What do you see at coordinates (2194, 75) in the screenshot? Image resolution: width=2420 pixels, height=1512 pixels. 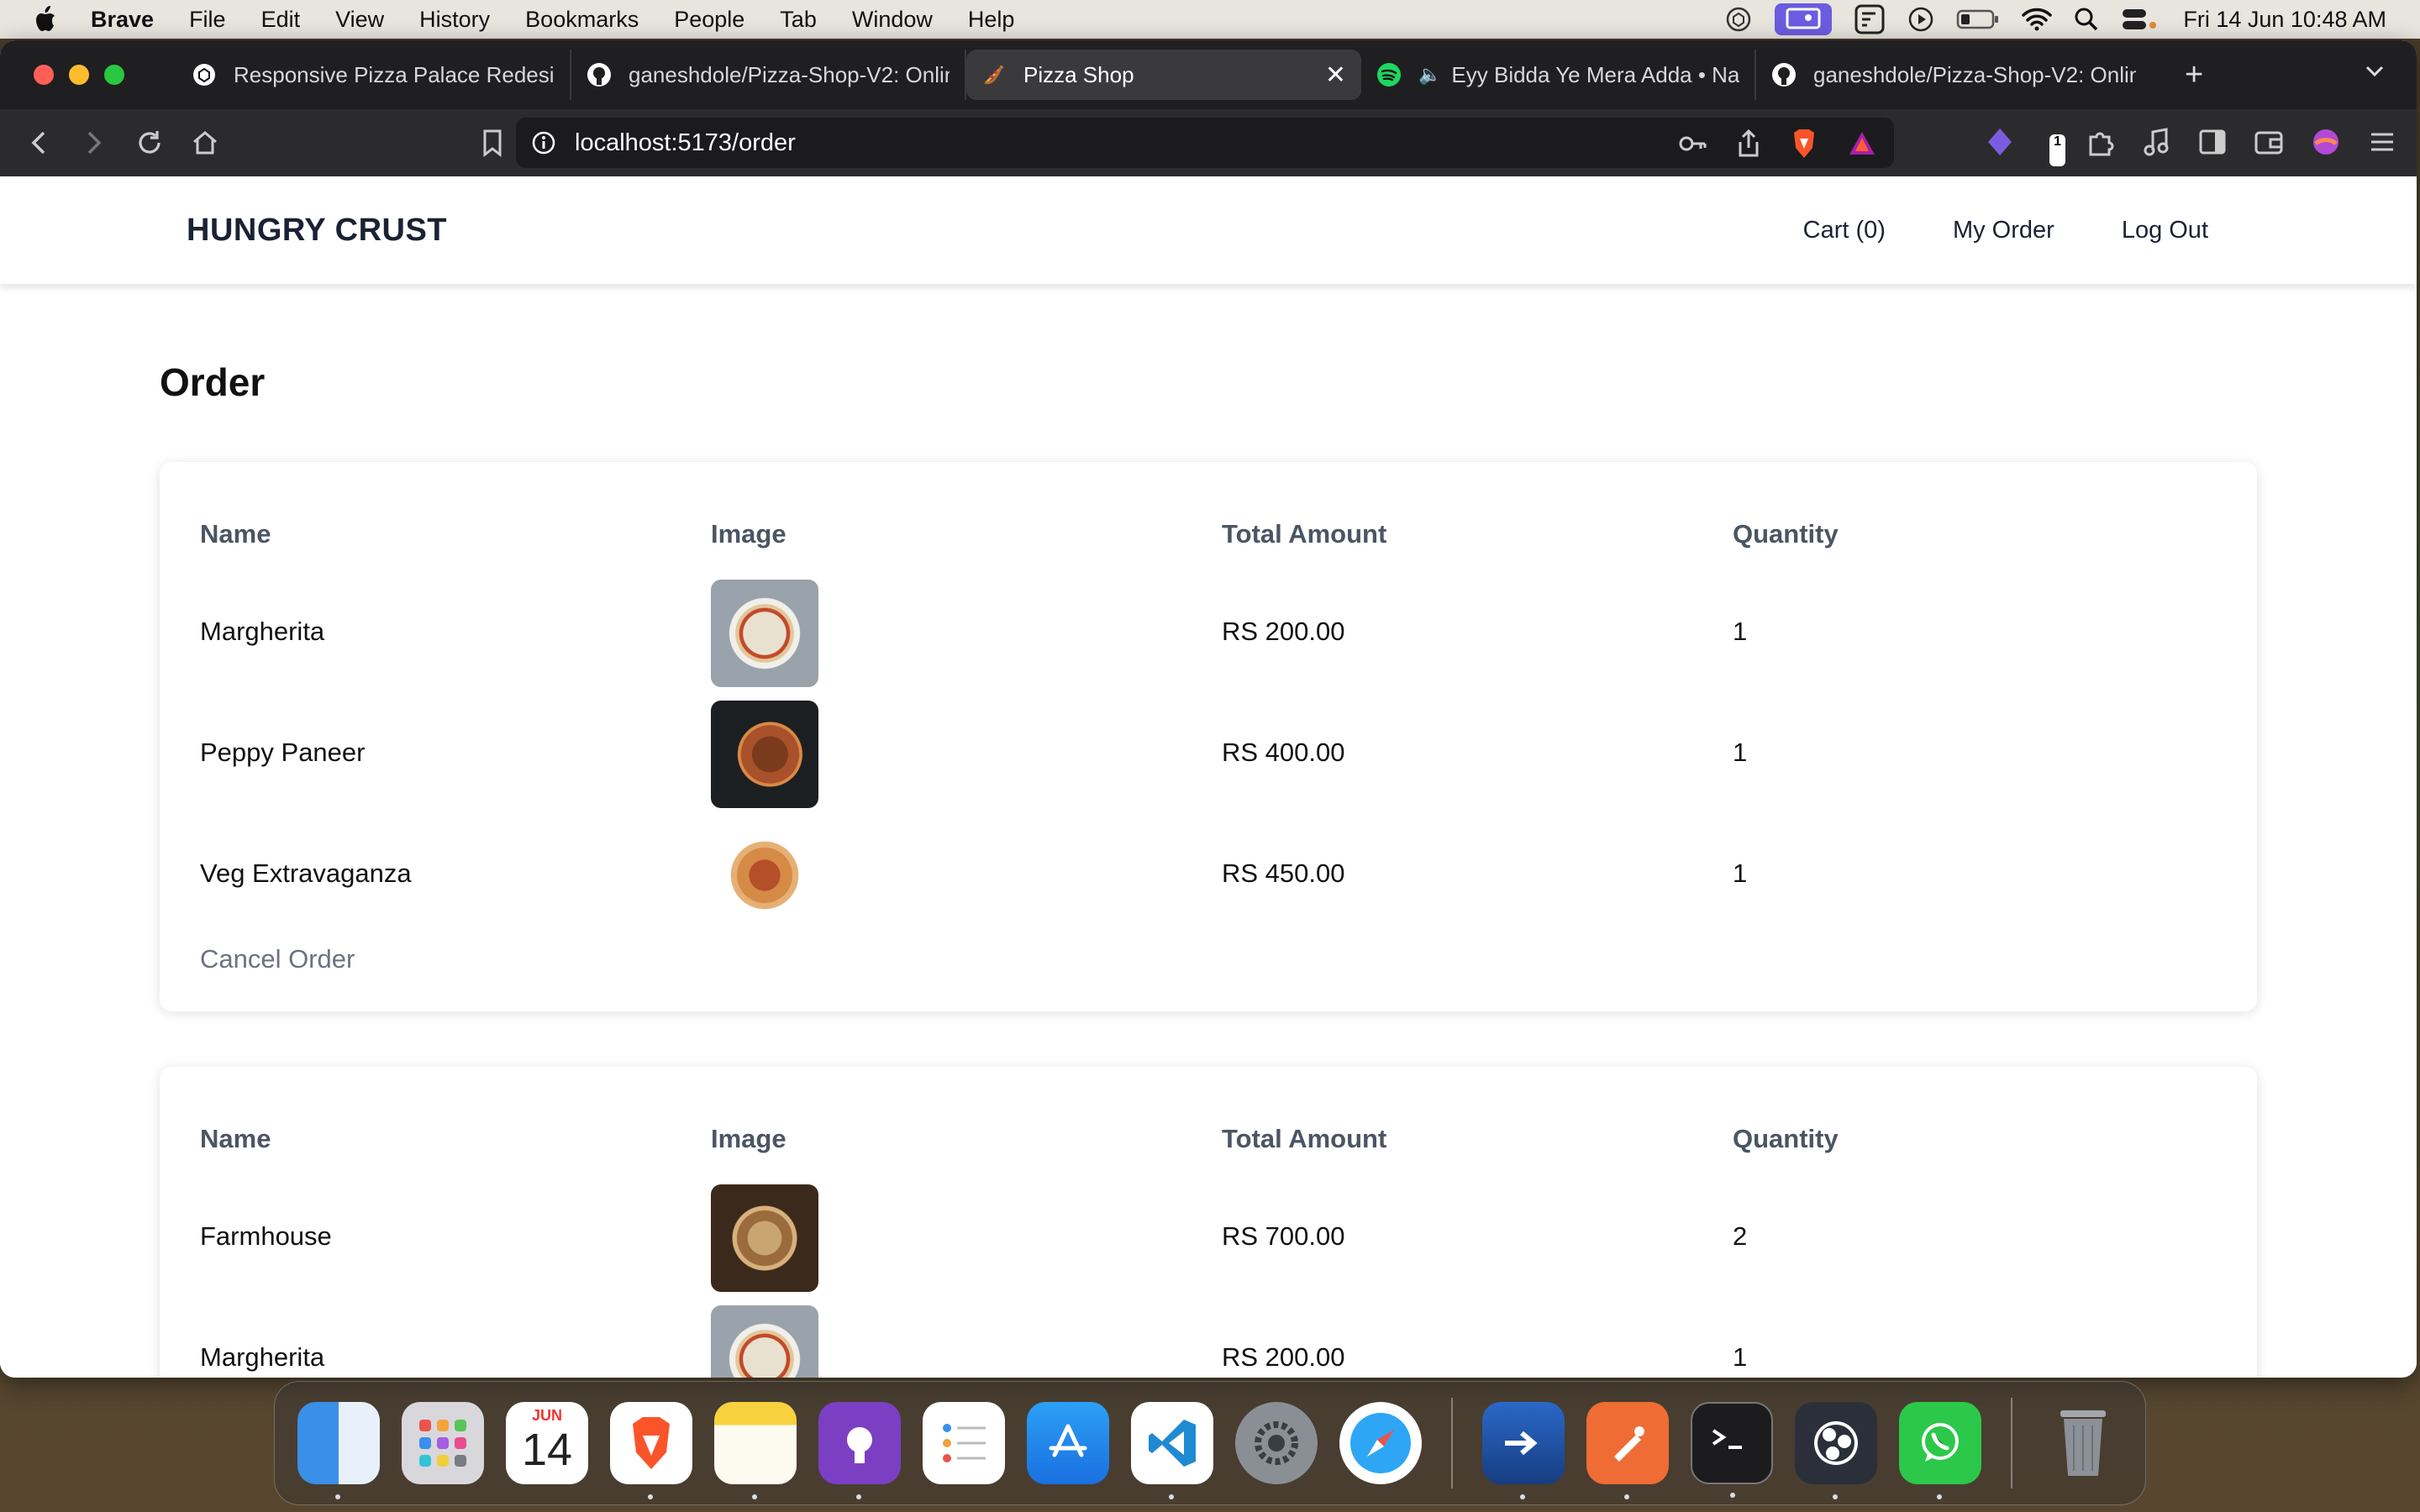 I see `new-tab-button: +` at bounding box center [2194, 75].